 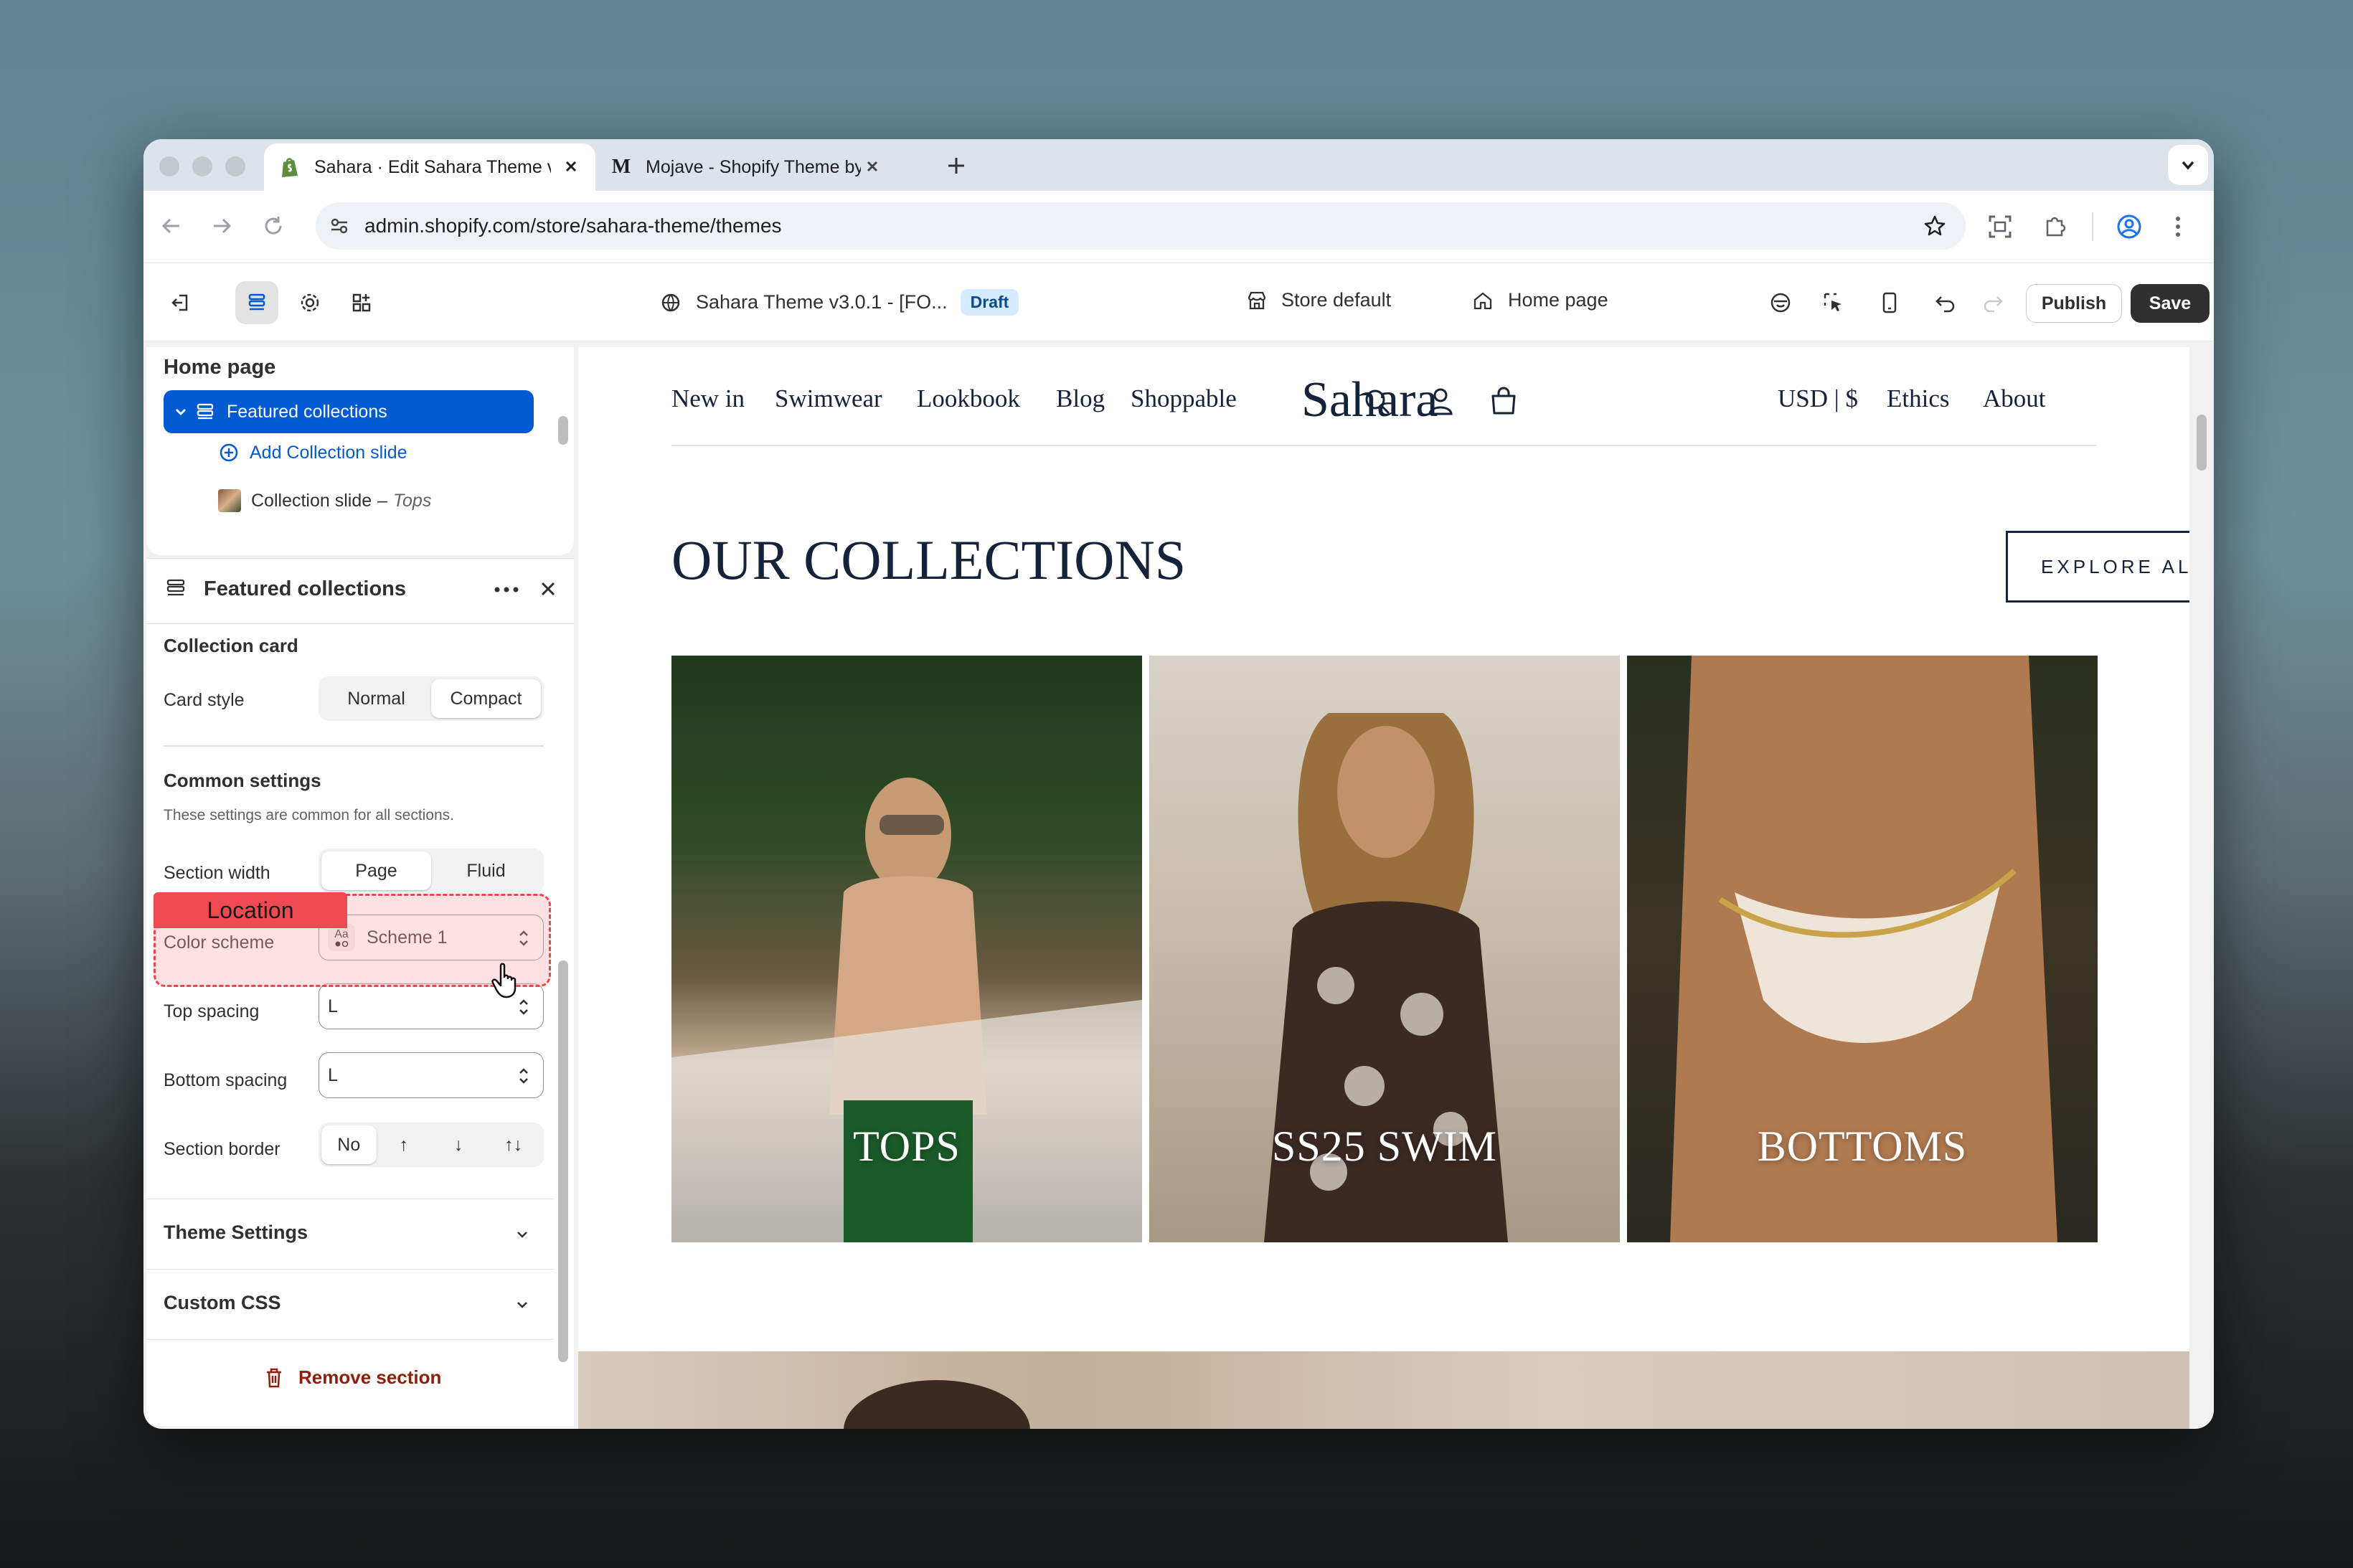 I want to click on back-icon, so click(x=172, y=226).